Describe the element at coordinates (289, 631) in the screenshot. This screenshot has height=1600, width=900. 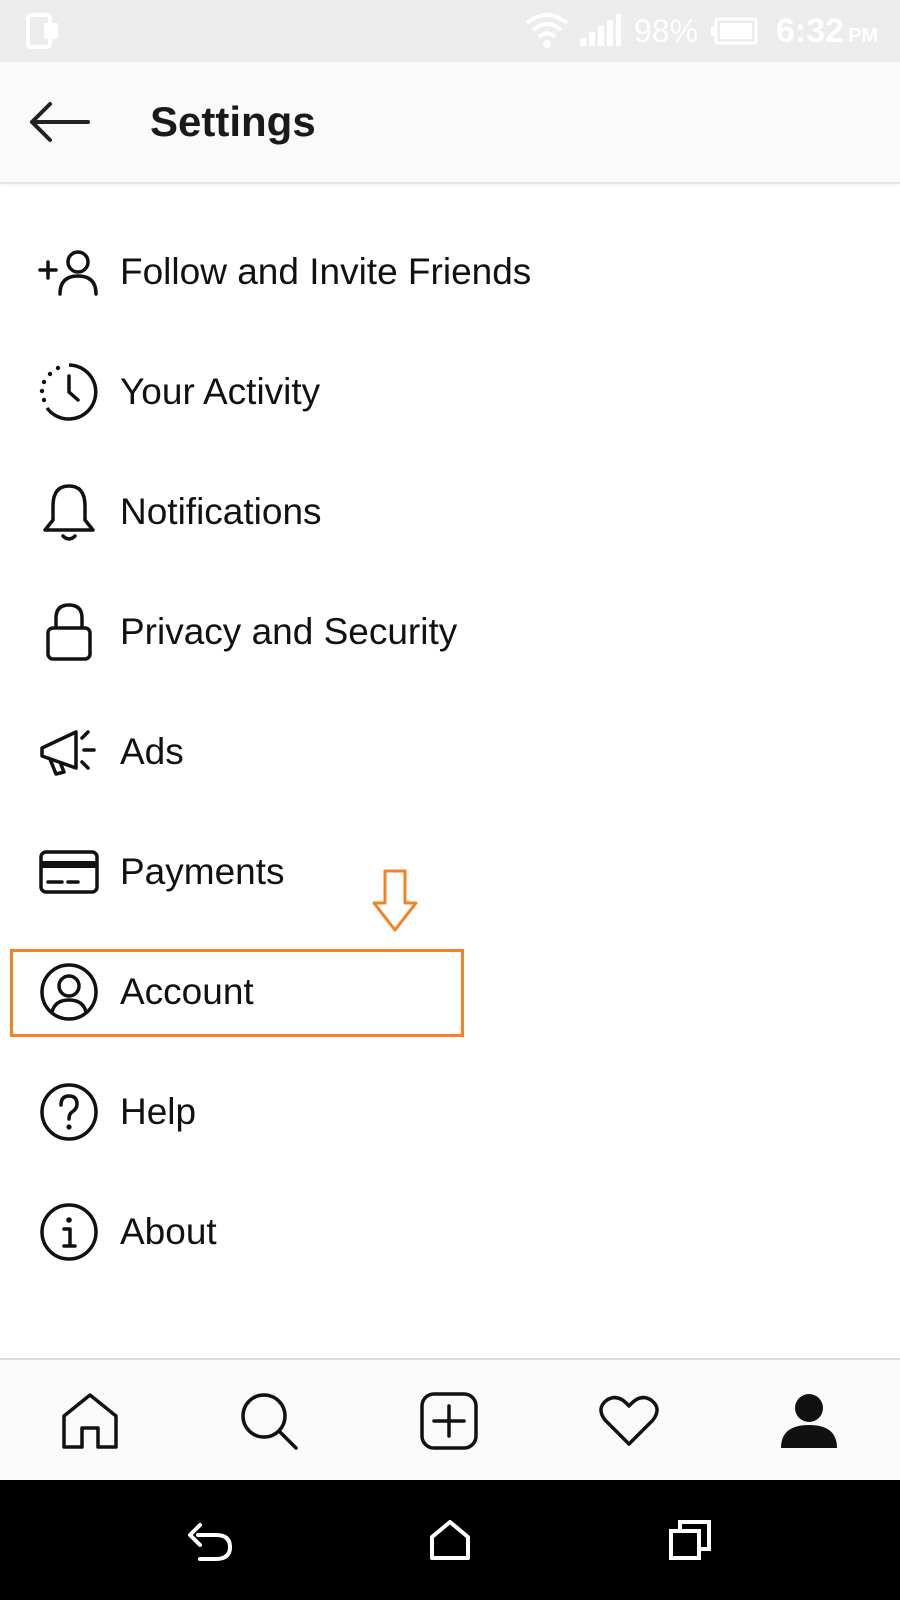
I see `menu-item-label: Privacy and Security` at that location.